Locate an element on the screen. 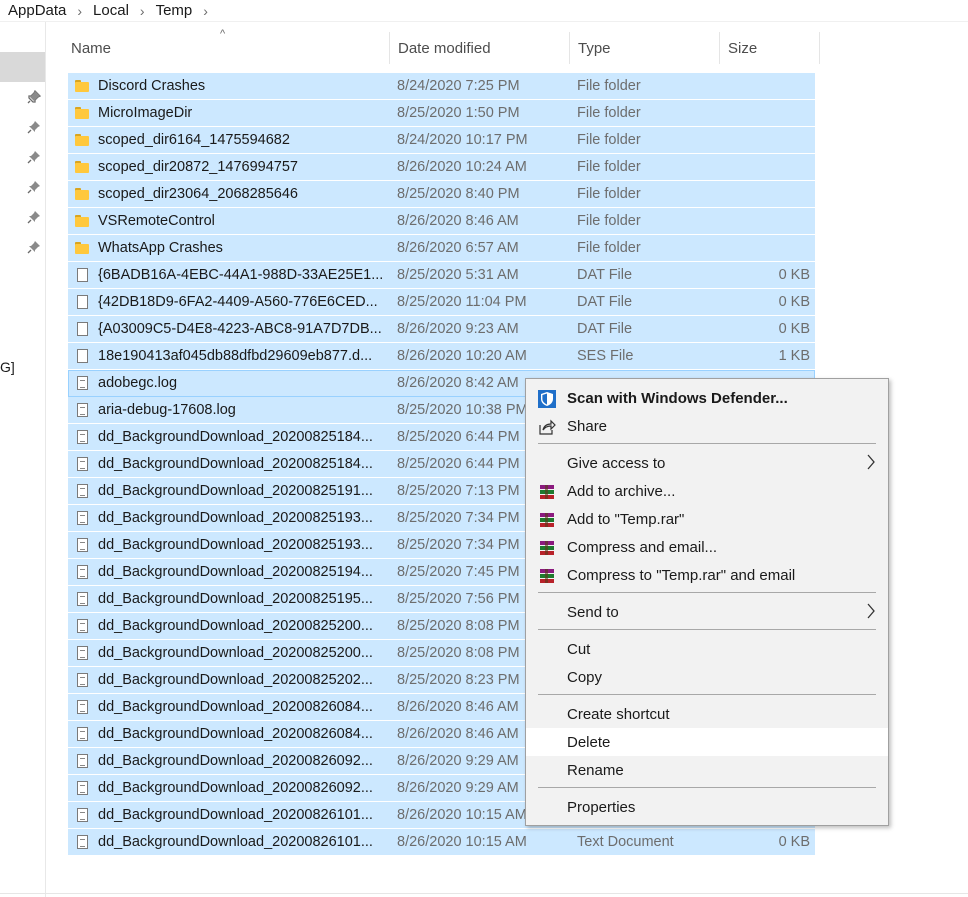  nav-item-truncated: G] is located at coordinates (7, 367).